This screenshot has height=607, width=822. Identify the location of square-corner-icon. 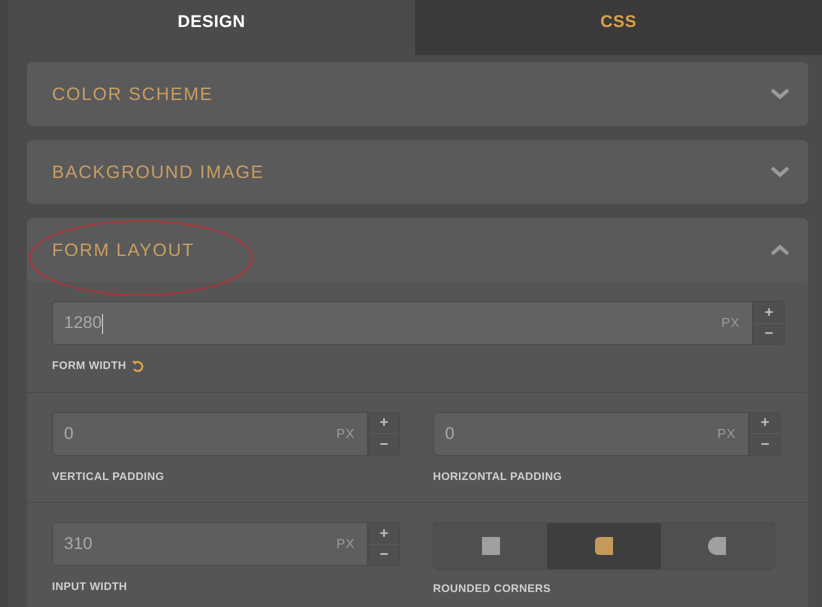
(491, 546).